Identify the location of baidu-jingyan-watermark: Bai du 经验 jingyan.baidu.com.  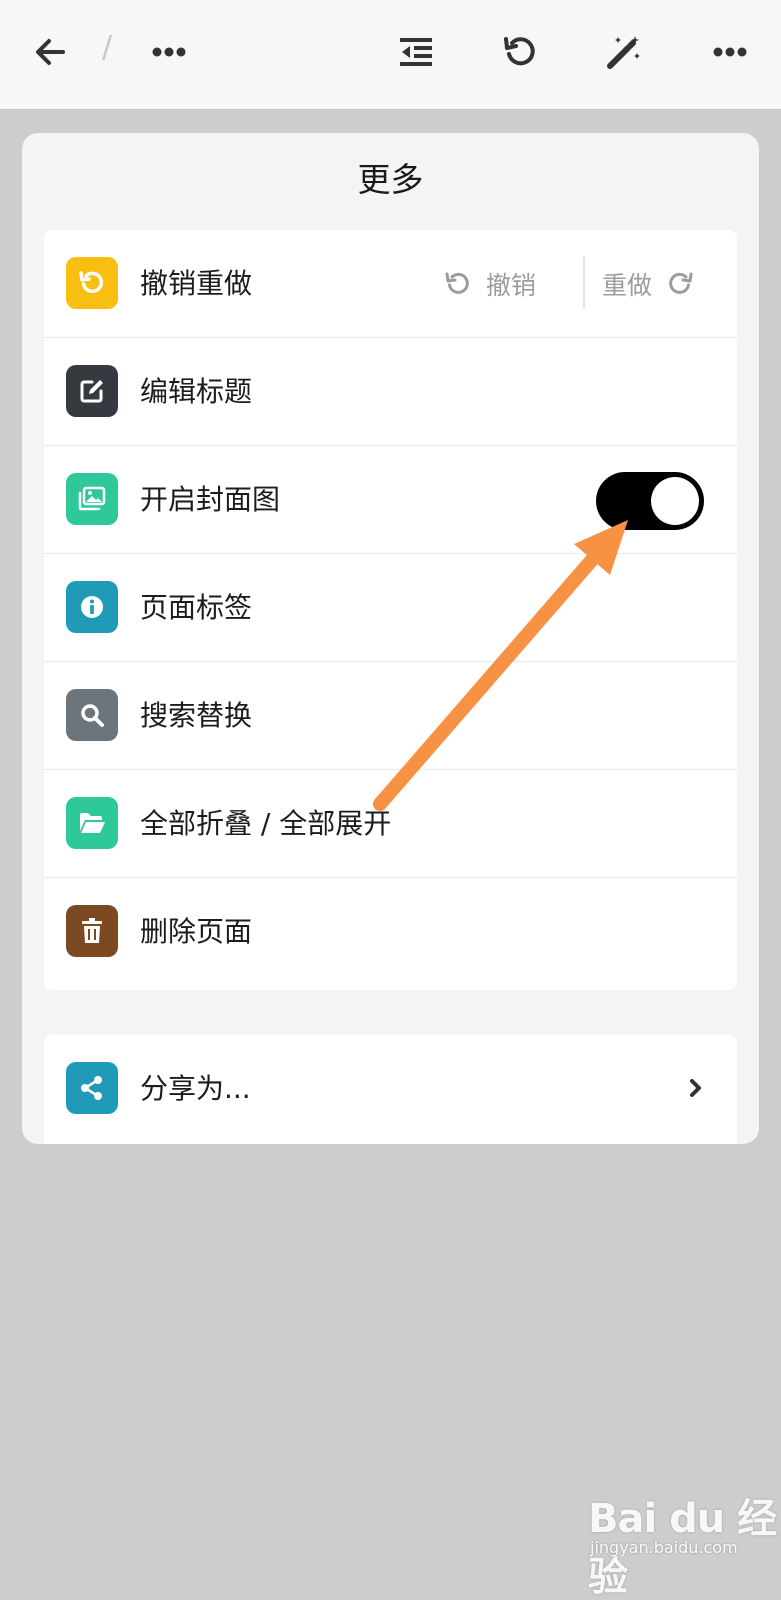
(683, 1539).